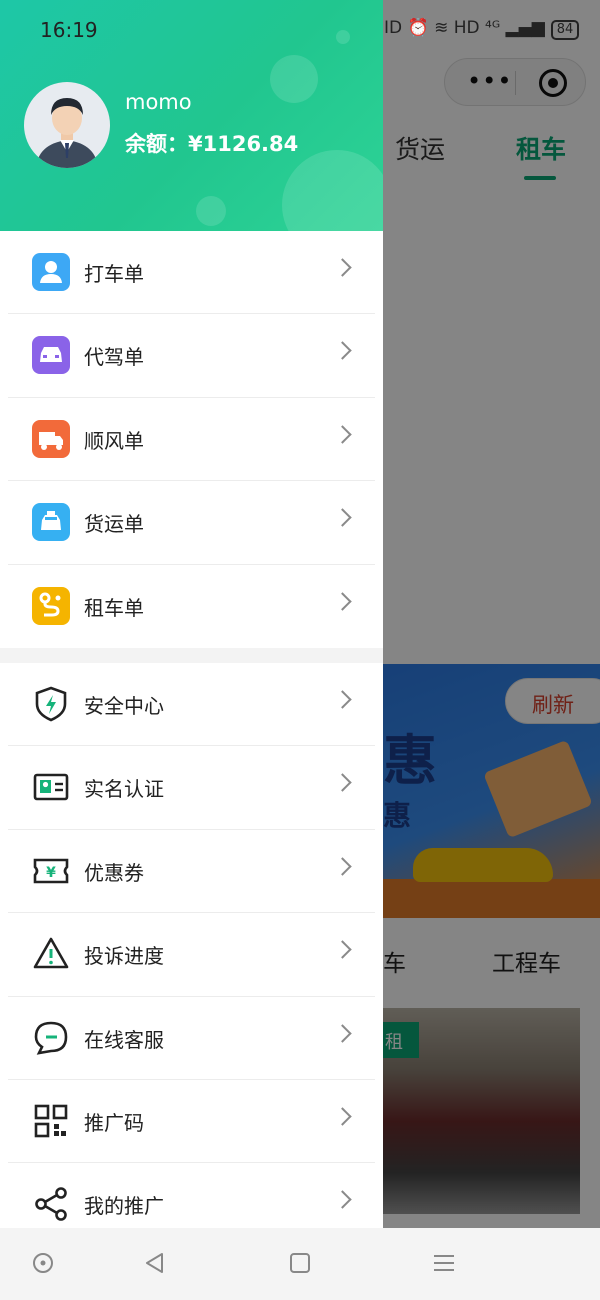 Image resolution: width=600 pixels, height=1300 pixels. What do you see at coordinates (191, 955) in the screenshot?
I see `menu-item-complaint-progress: 投诉进度` at bounding box center [191, 955].